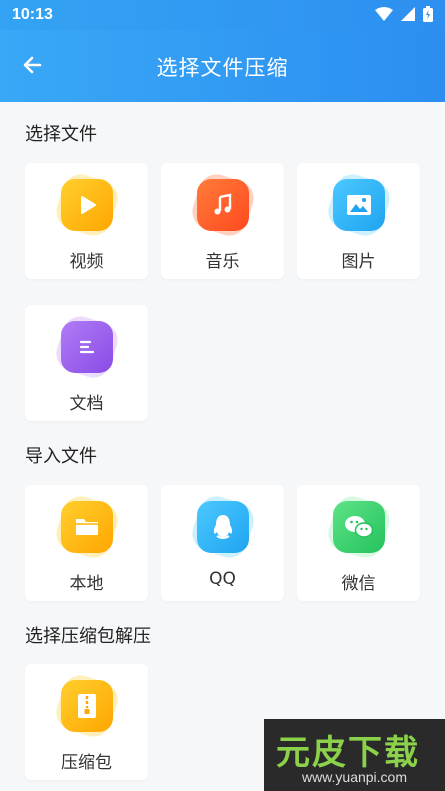 This screenshot has width=445, height=791. I want to click on section-title-import-files: 导入文件, so click(61, 456).